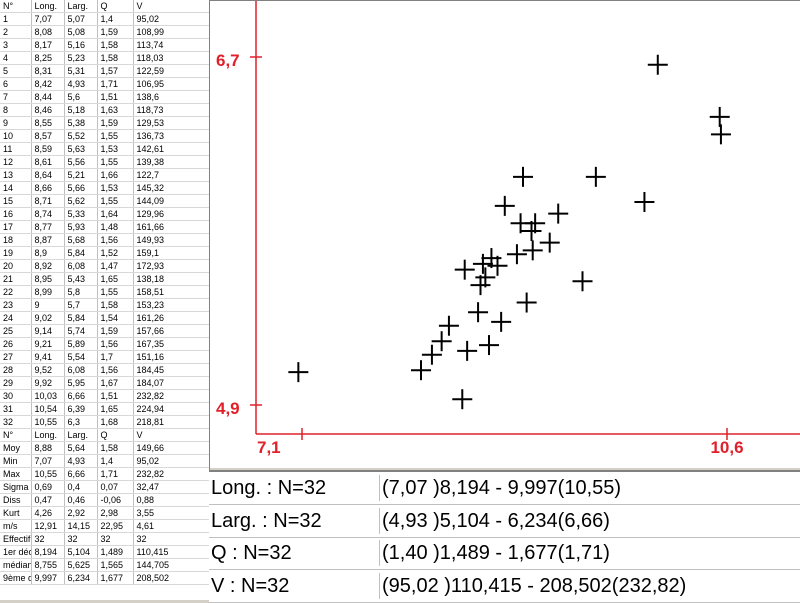  What do you see at coordinates (171, 201) in the screenshot?
I see `table-cell: 144,09` at bounding box center [171, 201].